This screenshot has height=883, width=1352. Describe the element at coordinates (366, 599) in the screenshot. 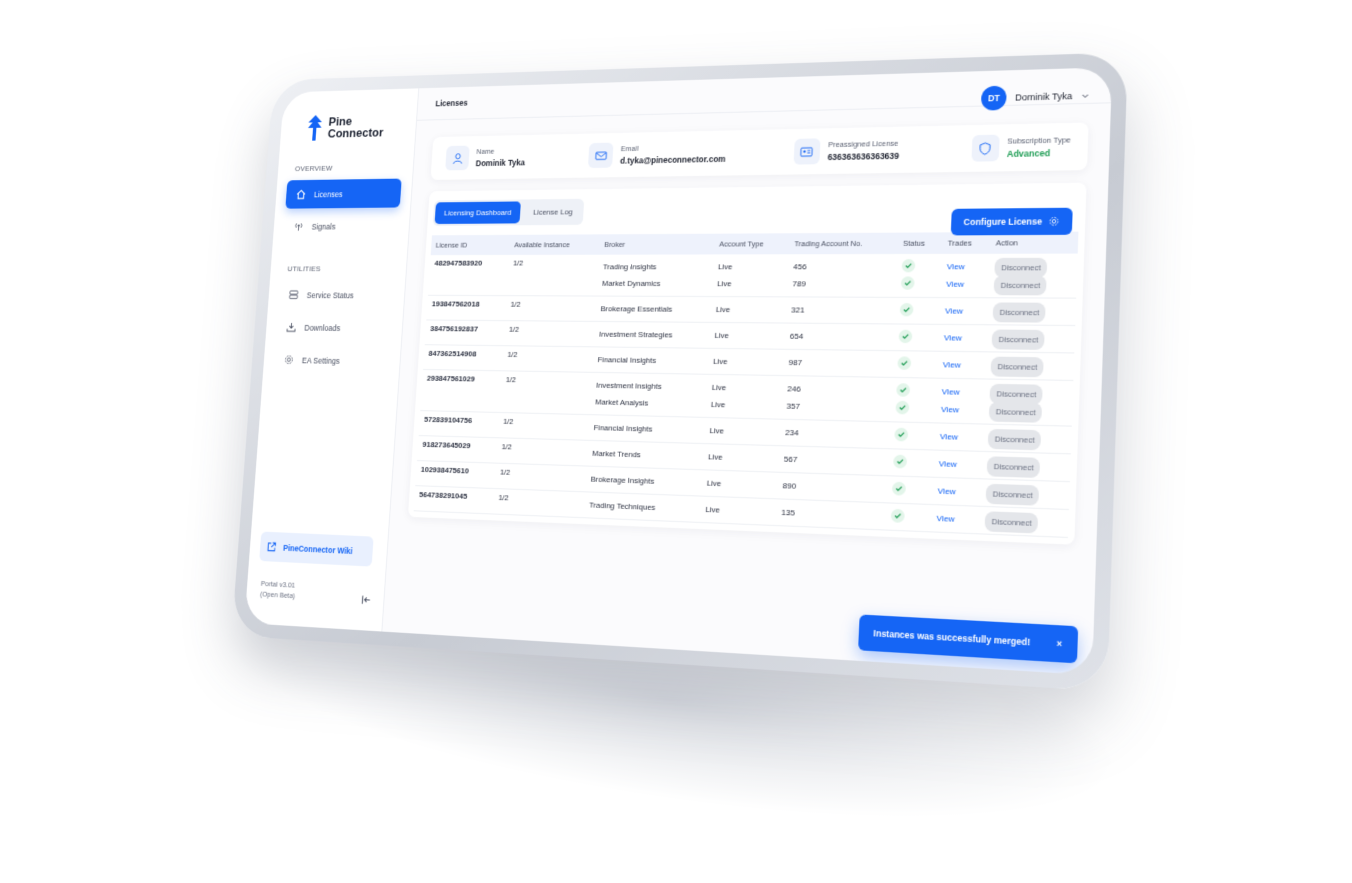

I see `collapse-sidebar-icon` at that location.